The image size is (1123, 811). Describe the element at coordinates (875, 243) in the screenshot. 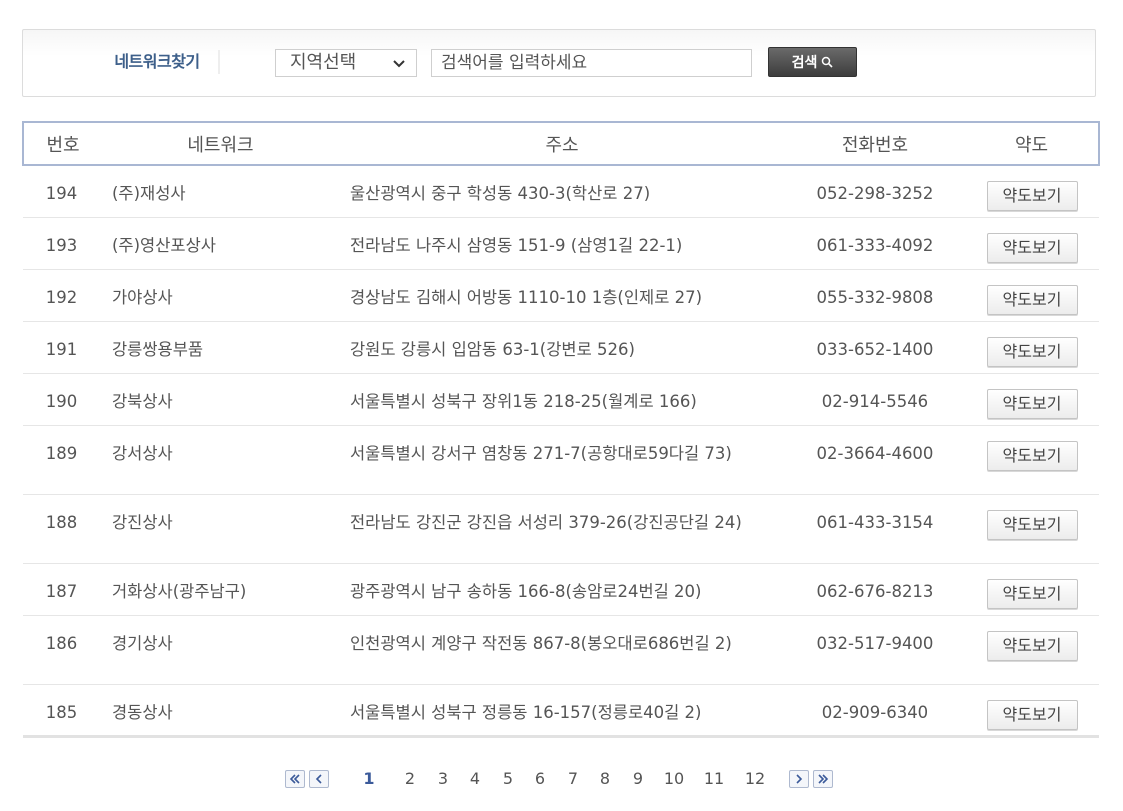

I see `row-phone: 061-333-4092` at that location.